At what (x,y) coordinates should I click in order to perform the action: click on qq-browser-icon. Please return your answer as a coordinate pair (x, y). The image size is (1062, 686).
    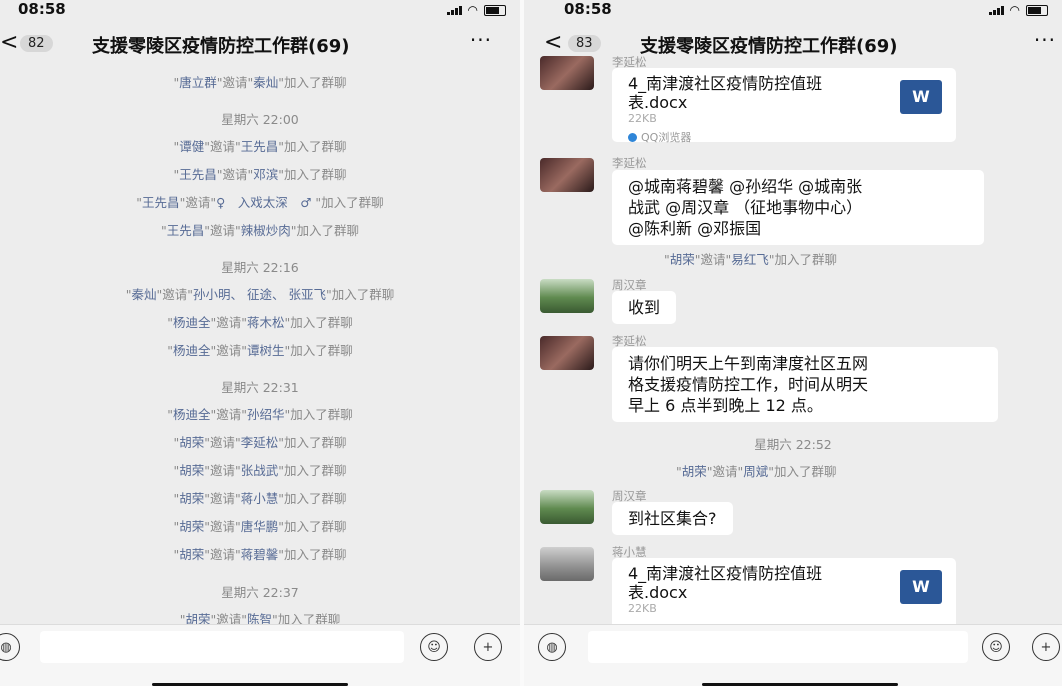
    Looking at the image, I should click on (632, 137).